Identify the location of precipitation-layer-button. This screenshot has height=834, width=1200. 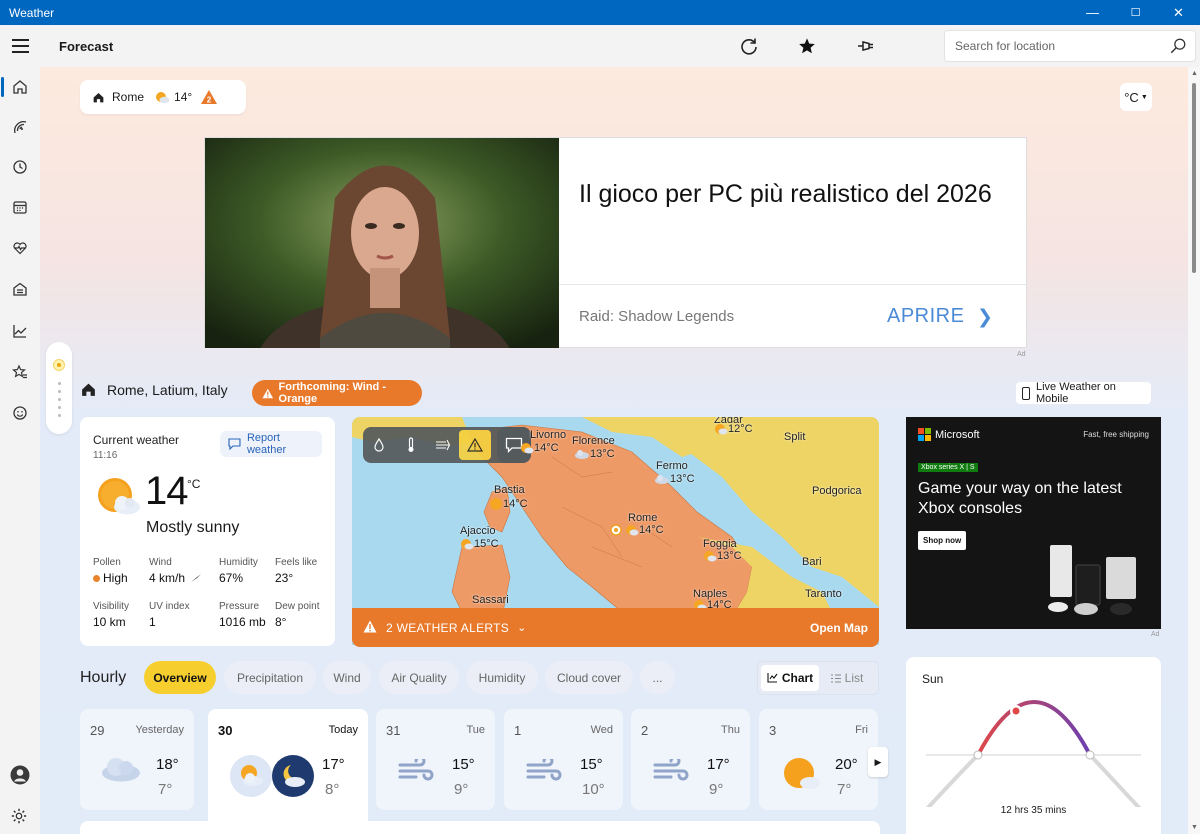
(379, 445).